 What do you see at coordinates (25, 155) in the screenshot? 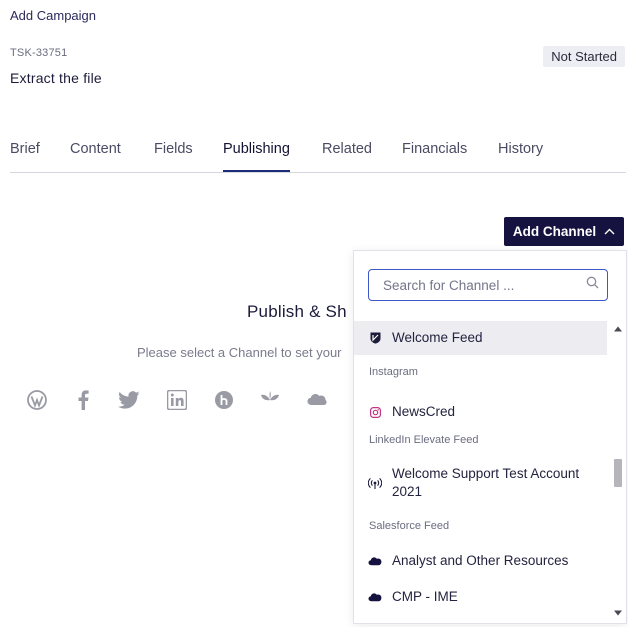
I see `tab-brief: Brief` at bounding box center [25, 155].